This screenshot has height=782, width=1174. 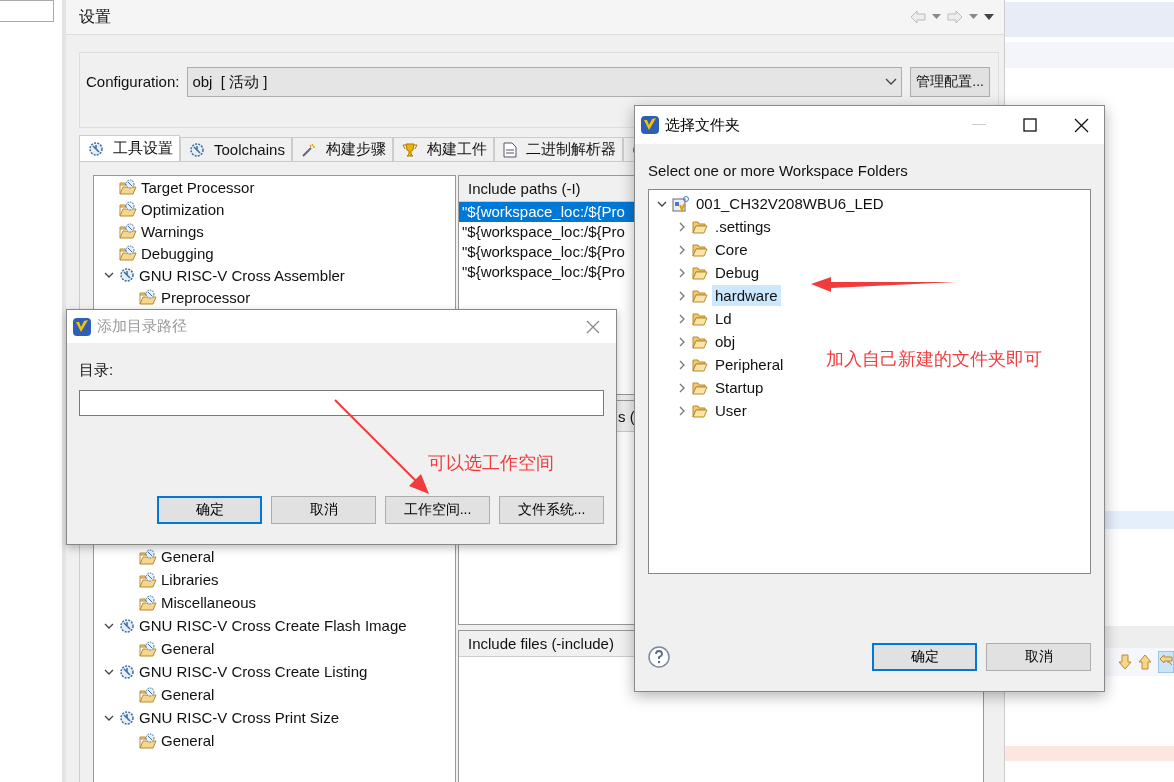 I want to click on tree-item: Libraries, so click(x=190, y=579).